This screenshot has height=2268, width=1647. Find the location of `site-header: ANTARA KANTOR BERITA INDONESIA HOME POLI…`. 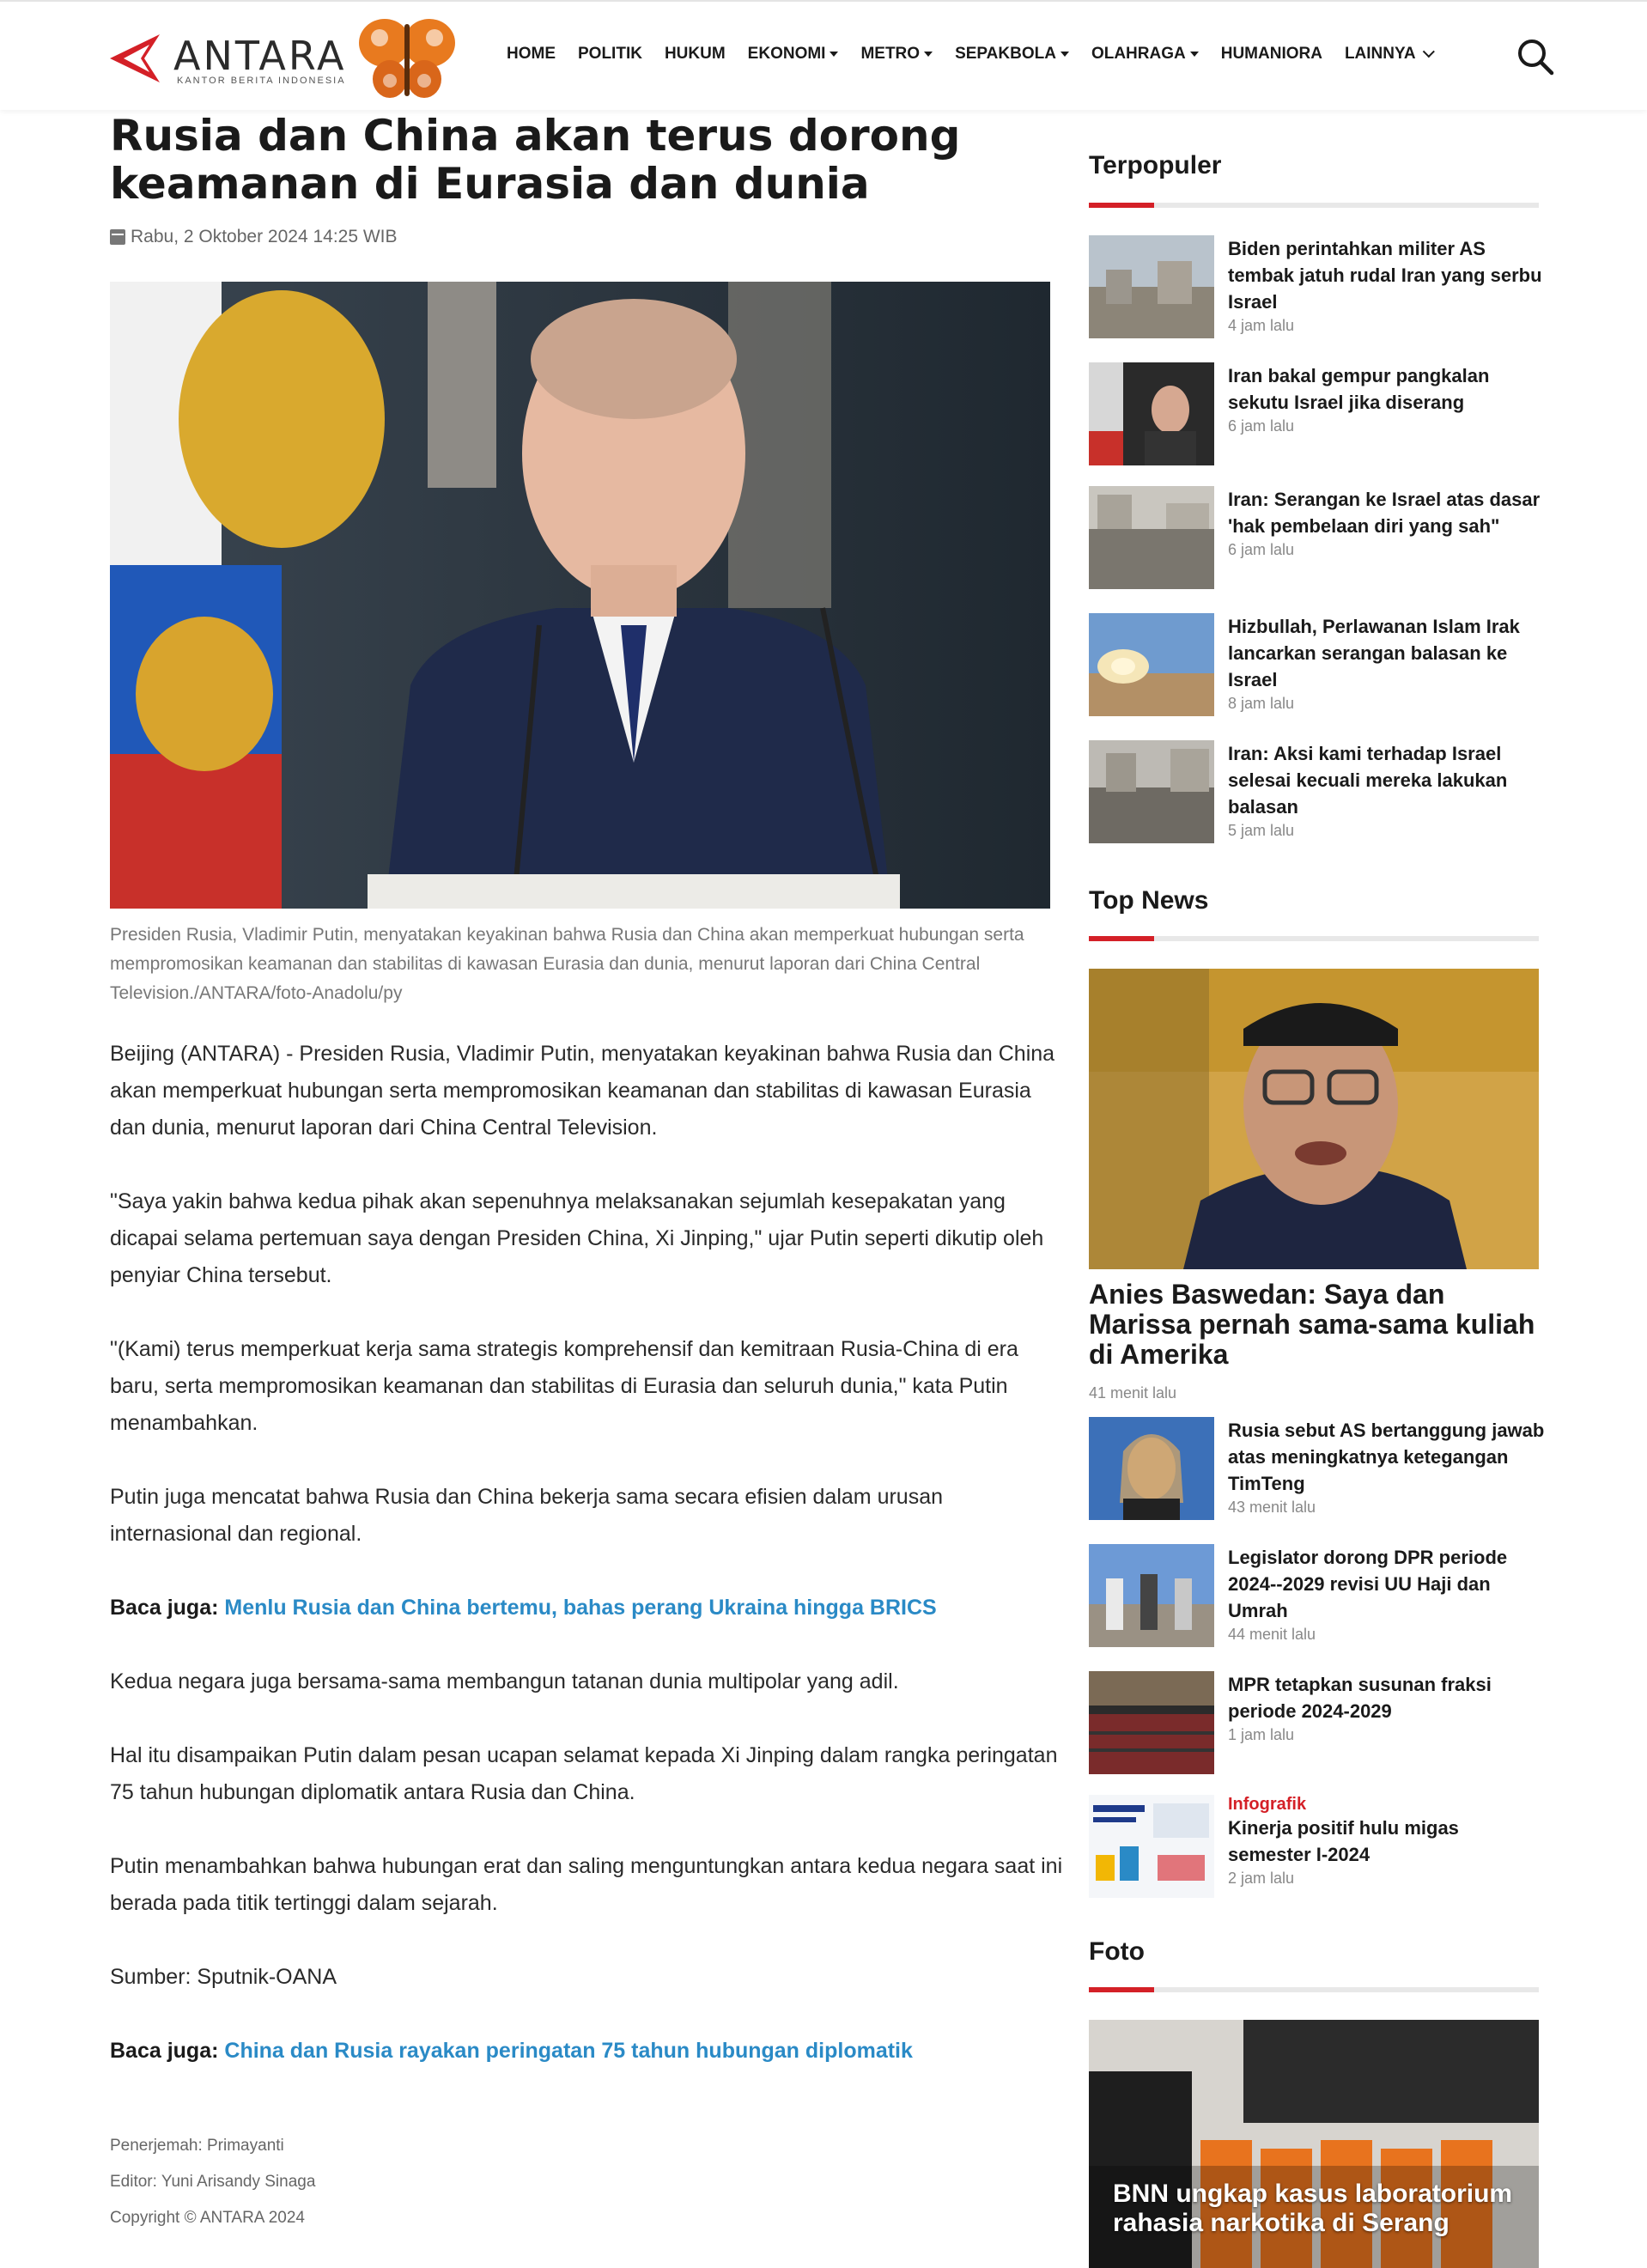

site-header: ANTARA KANTOR BERITA INDONESIA HOME POLI… is located at coordinates (823, 55).